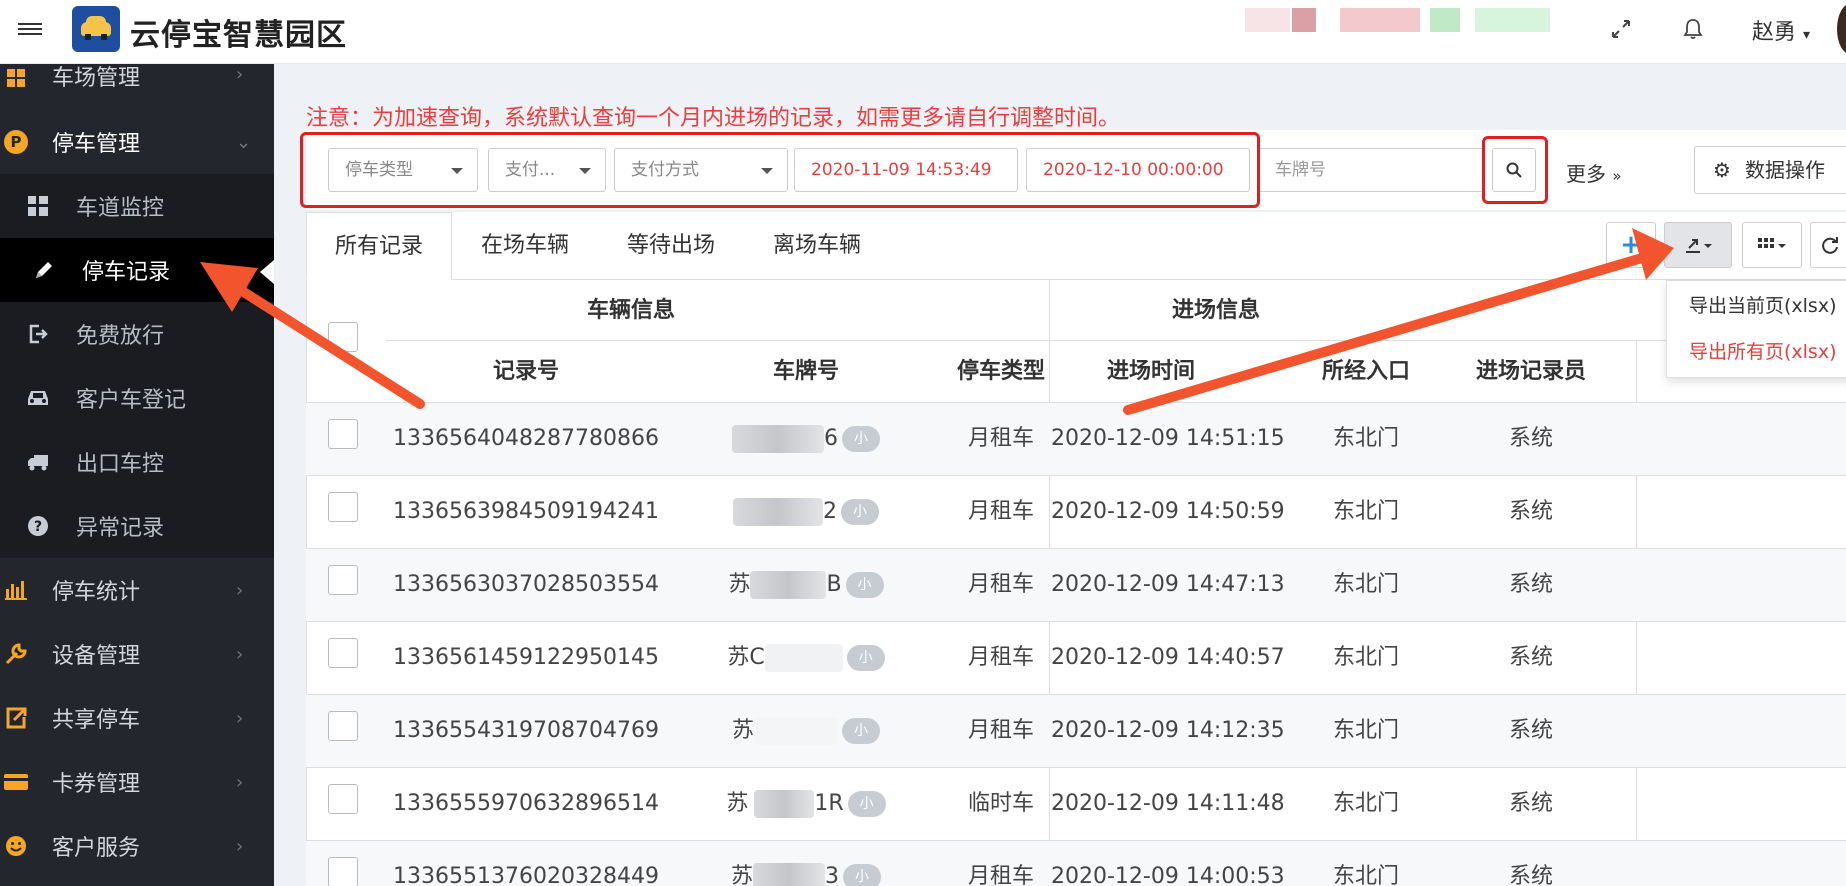 This screenshot has height=886, width=1846. I want to click on refresh-icon, so click(1830, 245).